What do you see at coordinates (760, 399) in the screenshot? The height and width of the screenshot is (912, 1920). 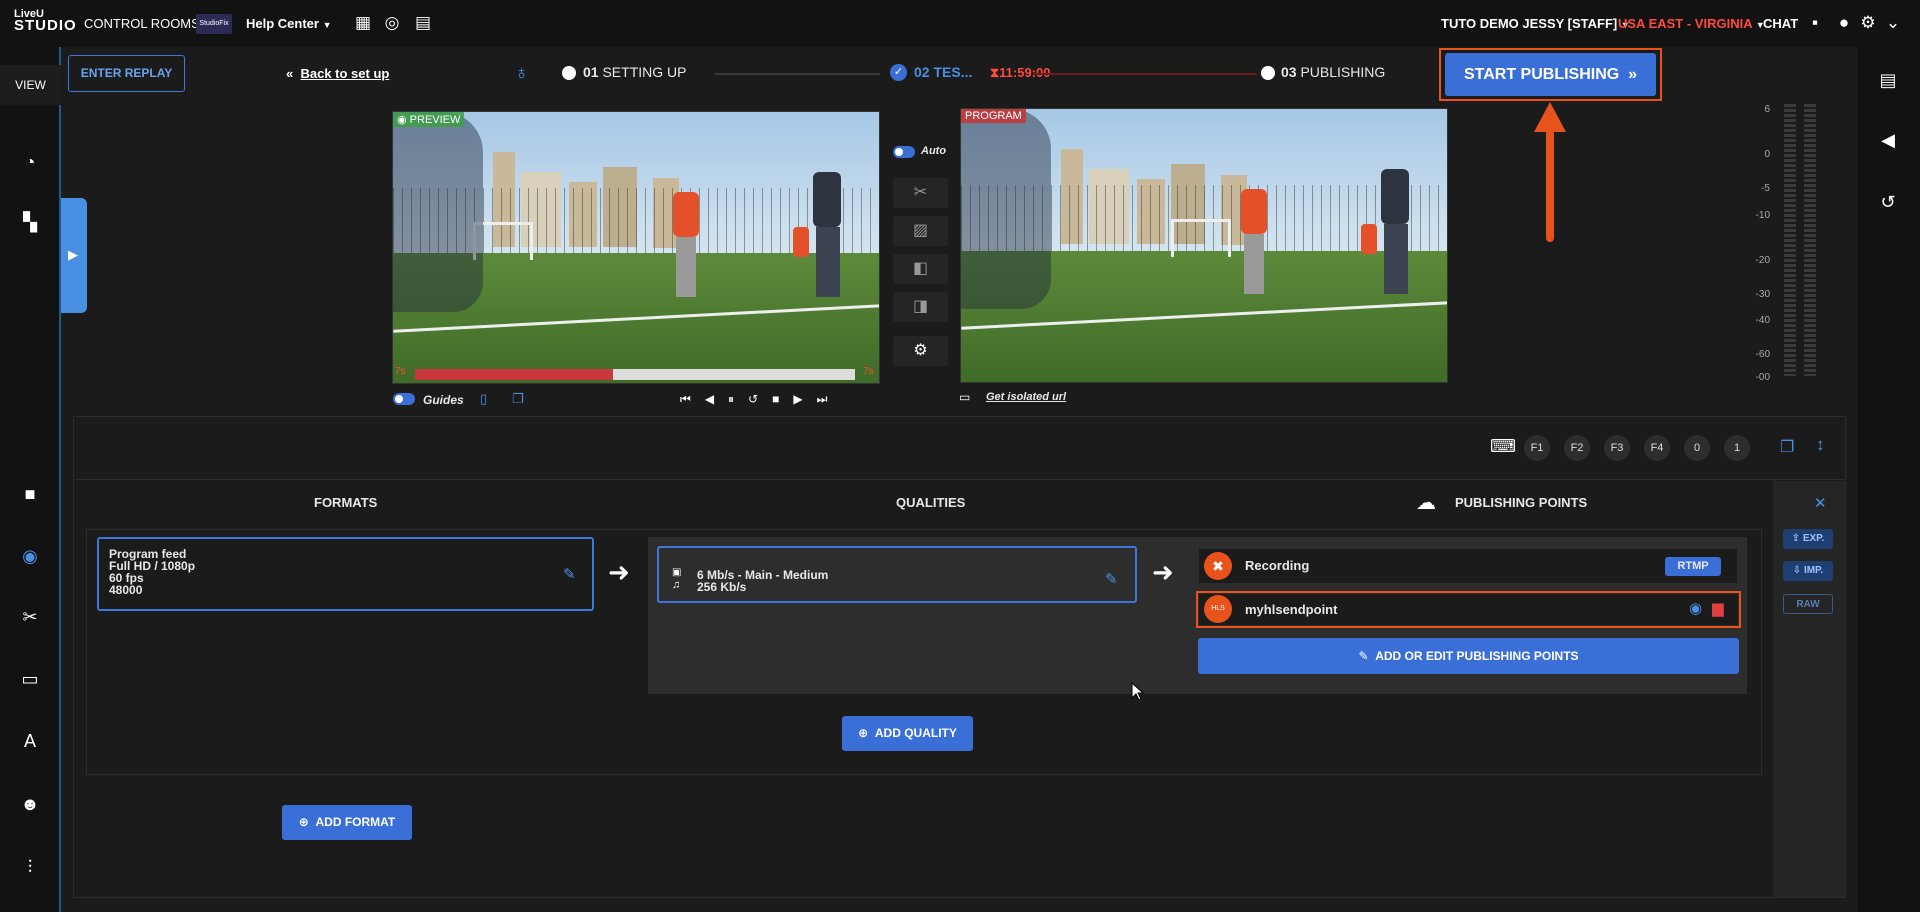 I see `replay-icon: ↺` at bounding box center [760, 399].